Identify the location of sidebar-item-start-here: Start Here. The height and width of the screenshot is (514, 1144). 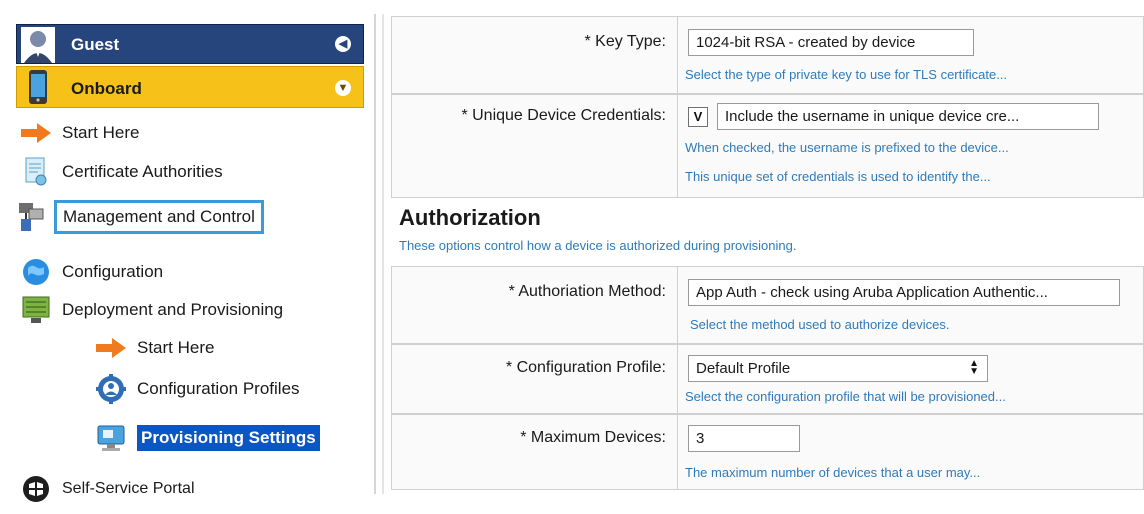
(78, 133).